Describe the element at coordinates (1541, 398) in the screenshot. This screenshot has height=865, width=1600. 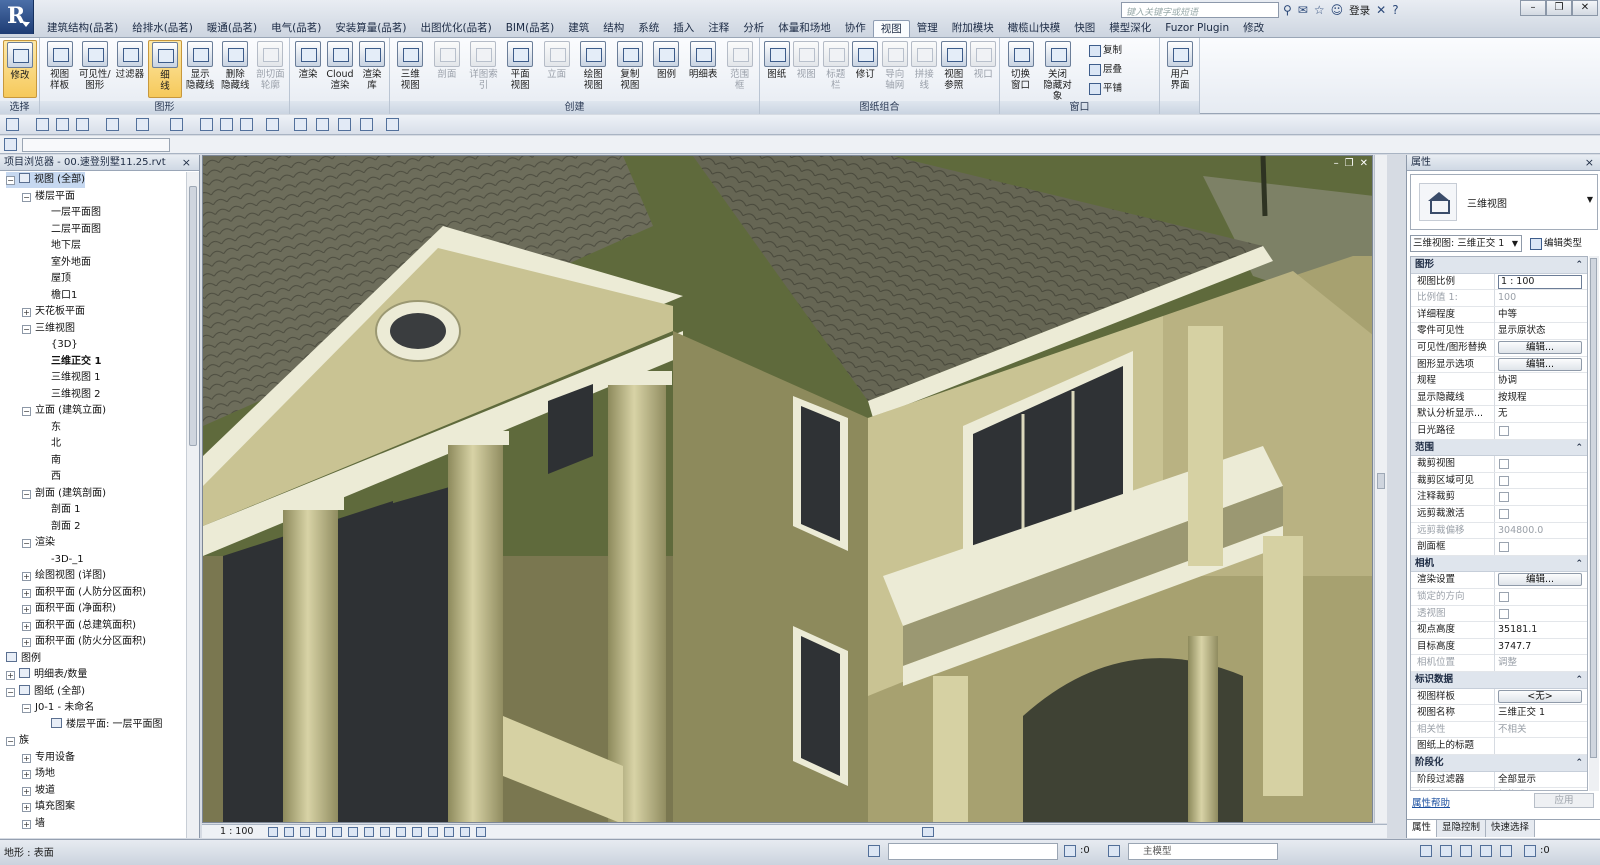
I see `property-value: 按规程` at that location.